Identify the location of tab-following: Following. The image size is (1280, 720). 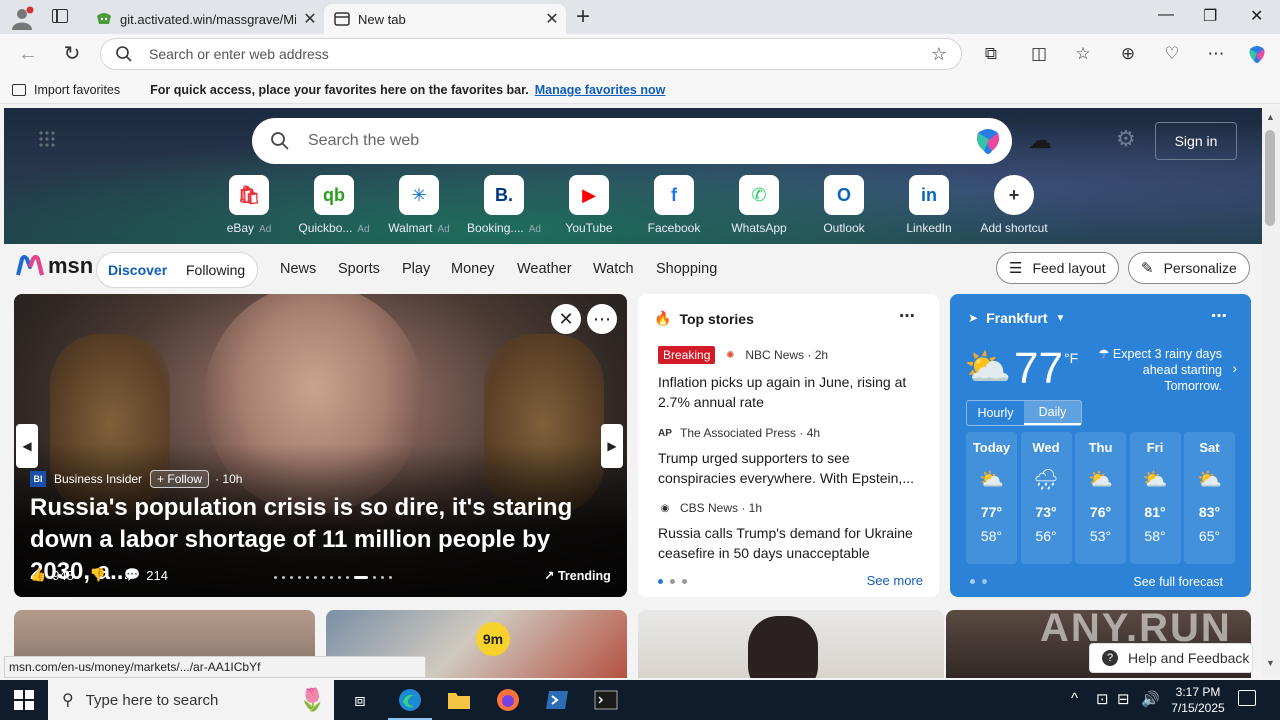
(215, 270).